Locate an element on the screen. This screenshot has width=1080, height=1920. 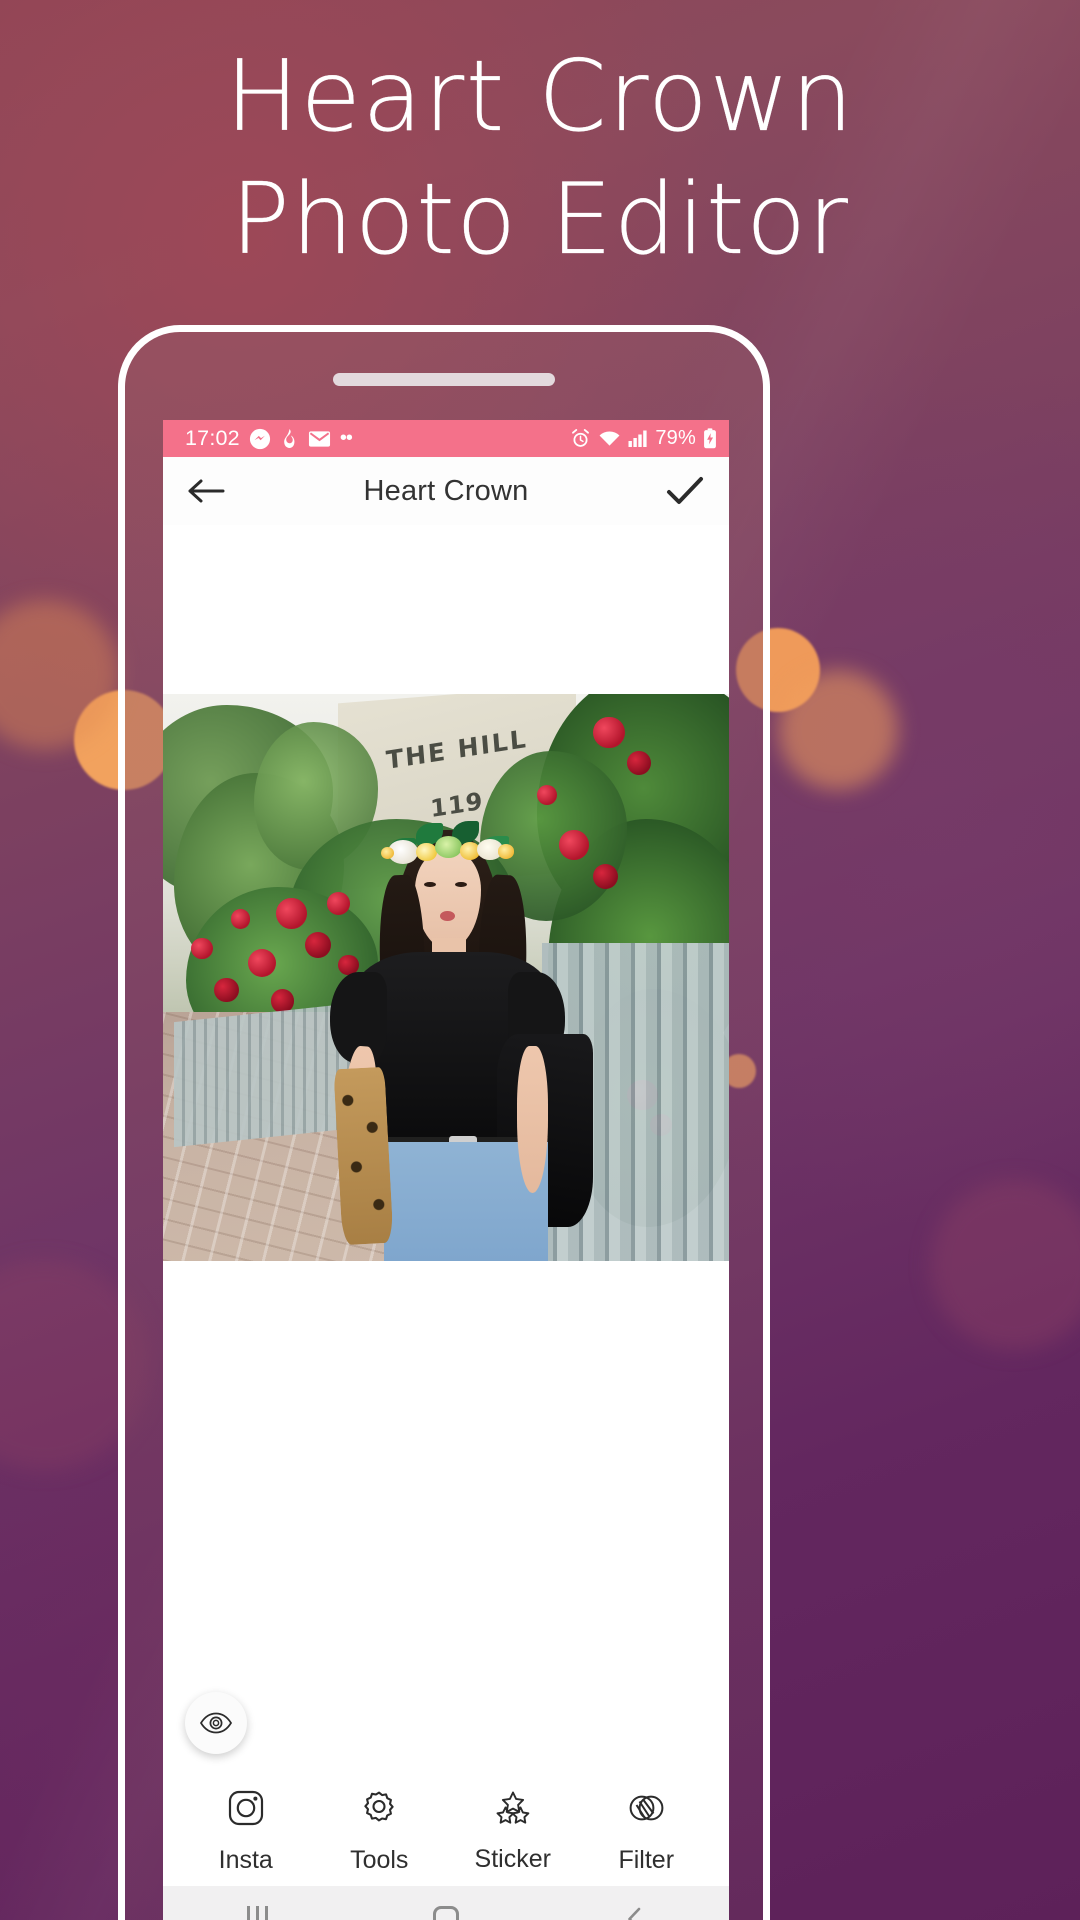
battery-percent-label: 79% is located at coordinates (675, 438).